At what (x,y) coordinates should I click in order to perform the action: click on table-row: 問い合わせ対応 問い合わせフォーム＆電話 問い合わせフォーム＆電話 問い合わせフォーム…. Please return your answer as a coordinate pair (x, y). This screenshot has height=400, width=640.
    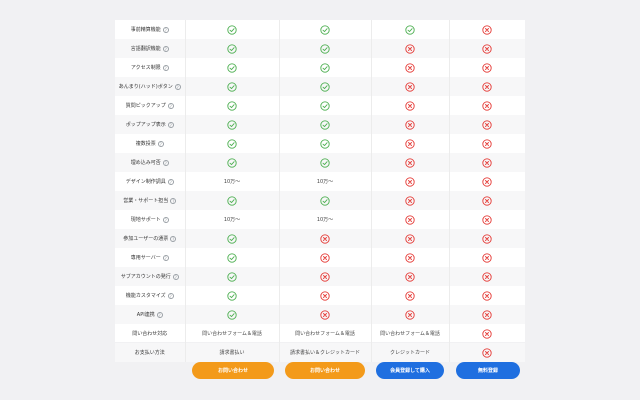
    Looking at the image, I should click on (320, 333).